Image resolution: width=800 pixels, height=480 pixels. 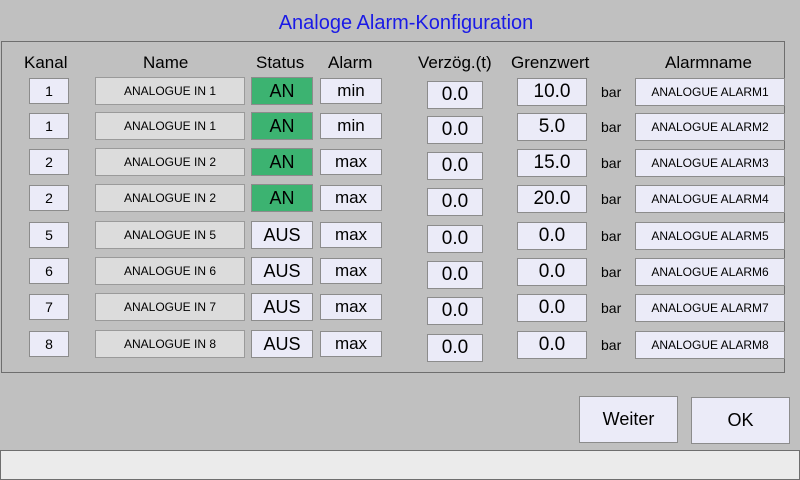 What do you see at coordinates (170, 162) in the screenshot?
I see `row-3-name: ANALOGUE IN 2` at bounding box center [170, 162].